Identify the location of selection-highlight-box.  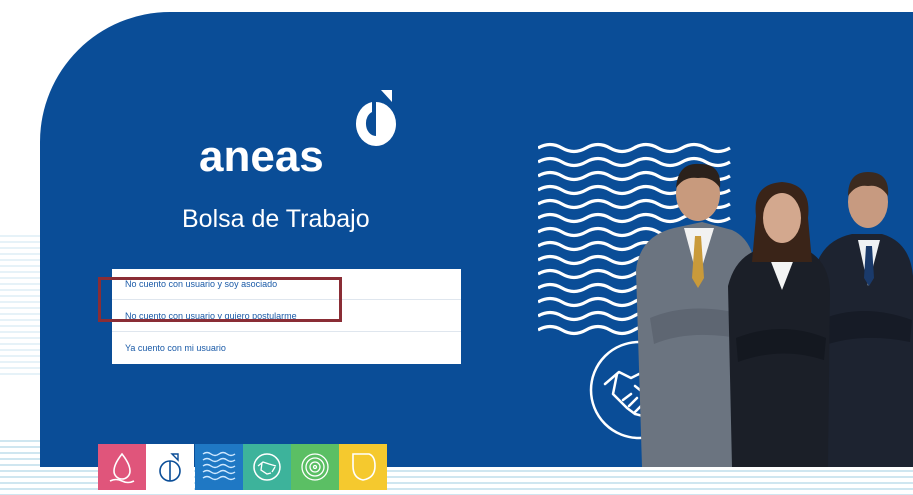
(220, 299).